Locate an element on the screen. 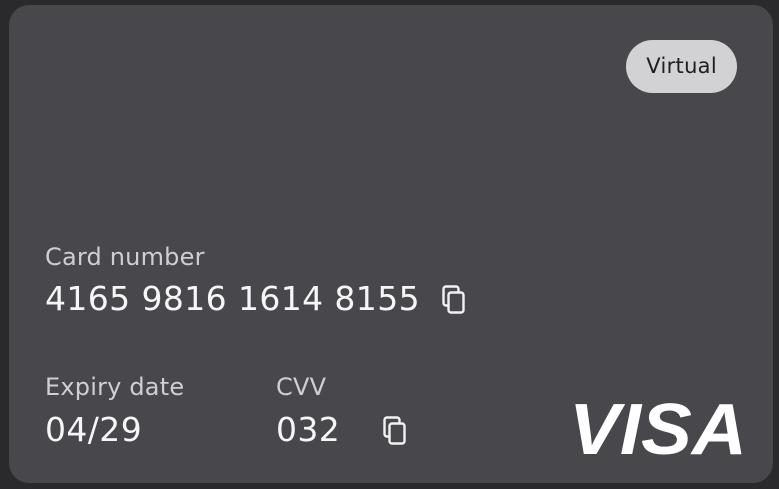 The width and height of the screenshot is (779, 489). visa-logo-text: VISA is located at coordinates (658, 428).